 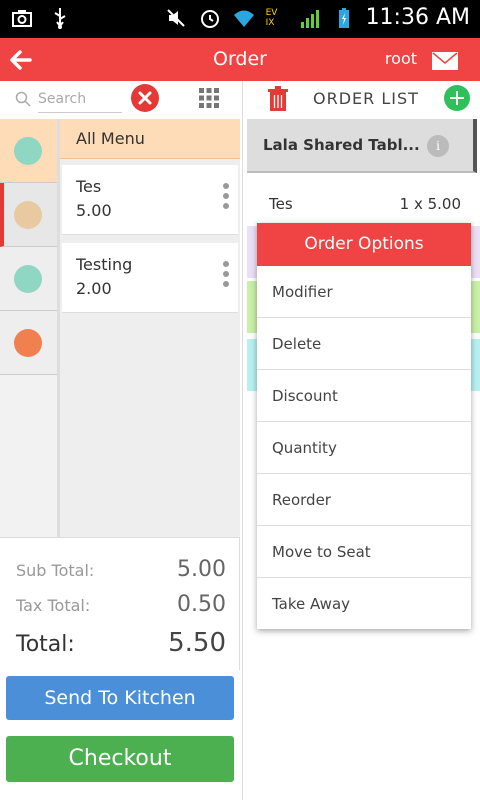 I want to click on alarm-icon, so click(x=209, y=18).